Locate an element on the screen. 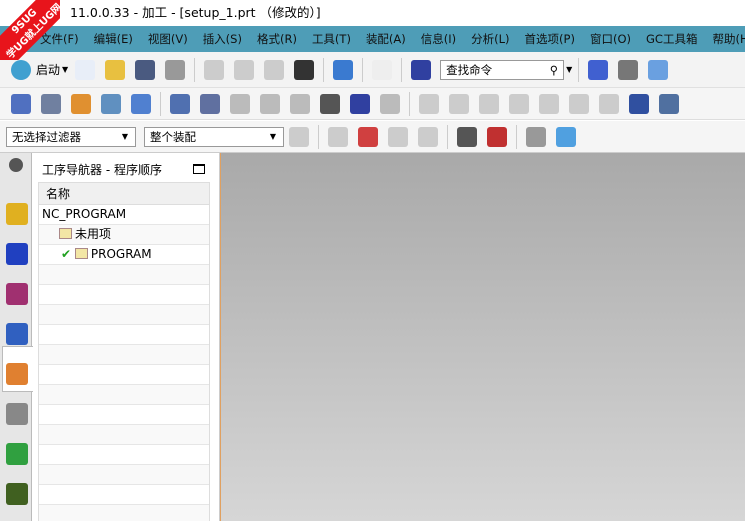 This screenshot has width=745, height=521. create-method-icon is located at coordinates (111, 103).